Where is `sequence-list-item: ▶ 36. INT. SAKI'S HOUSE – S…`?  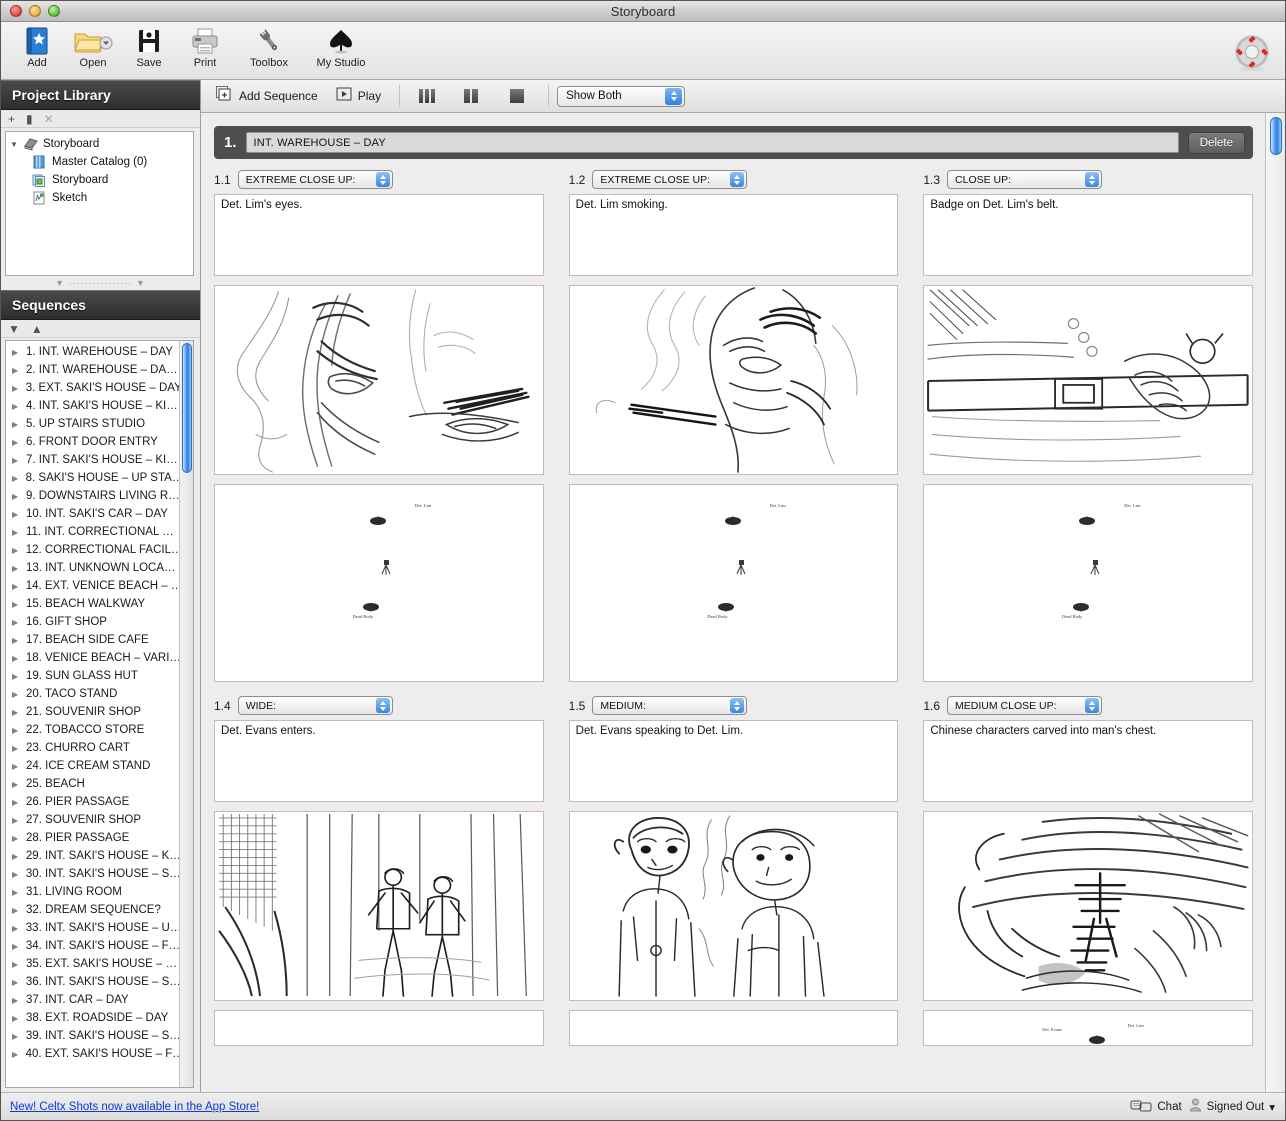 sequence-list-item: ▶ 36. INT. SAKI'S HOUSE – S… is located at coordinates (92, 982).